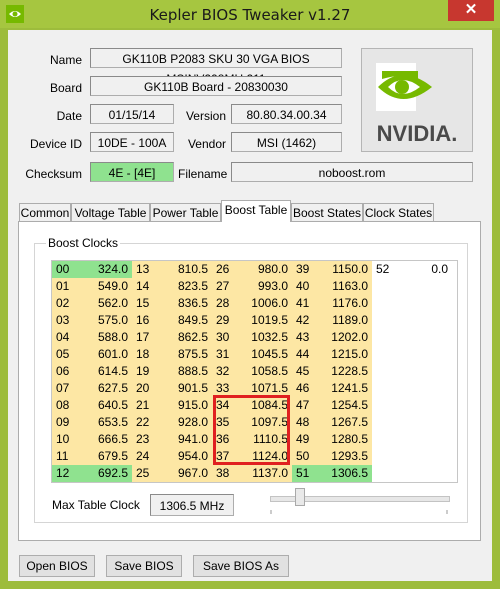  I want to click on boost-clock-value-45: 1228.5, so click(346, 371).